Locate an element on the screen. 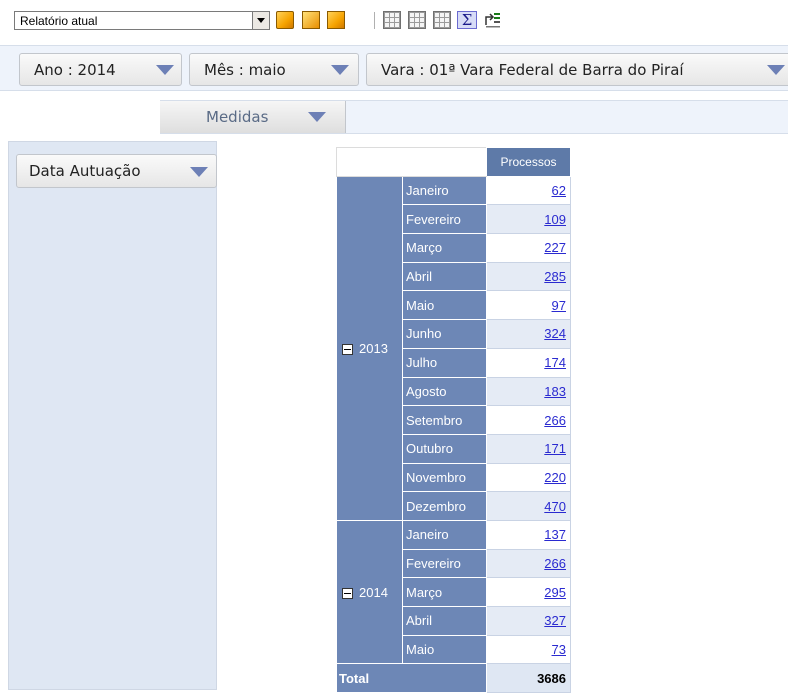 The image size is (788, 693). value-cell: 174 is located at coordinates (528, 362).